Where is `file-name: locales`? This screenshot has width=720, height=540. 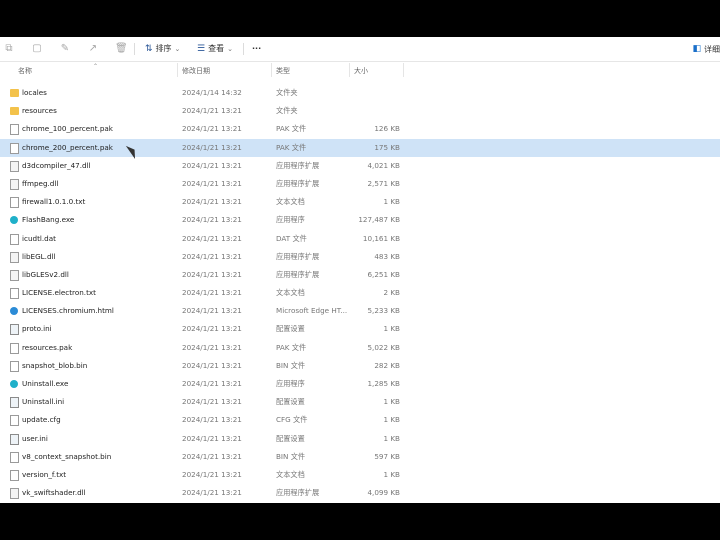
file-name: locales is located at coordinates (34, 92).